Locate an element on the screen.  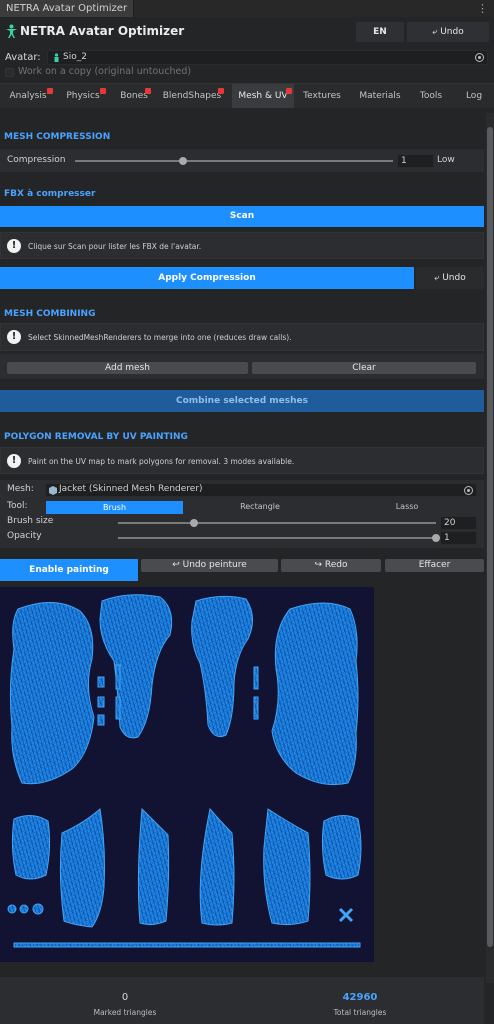
tool-lasso-button: Lasso is located at coordinates (407, 506).